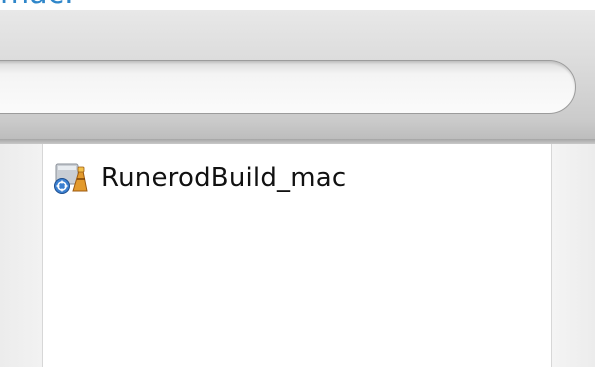  I want to click on search-input, so click(288, 87).